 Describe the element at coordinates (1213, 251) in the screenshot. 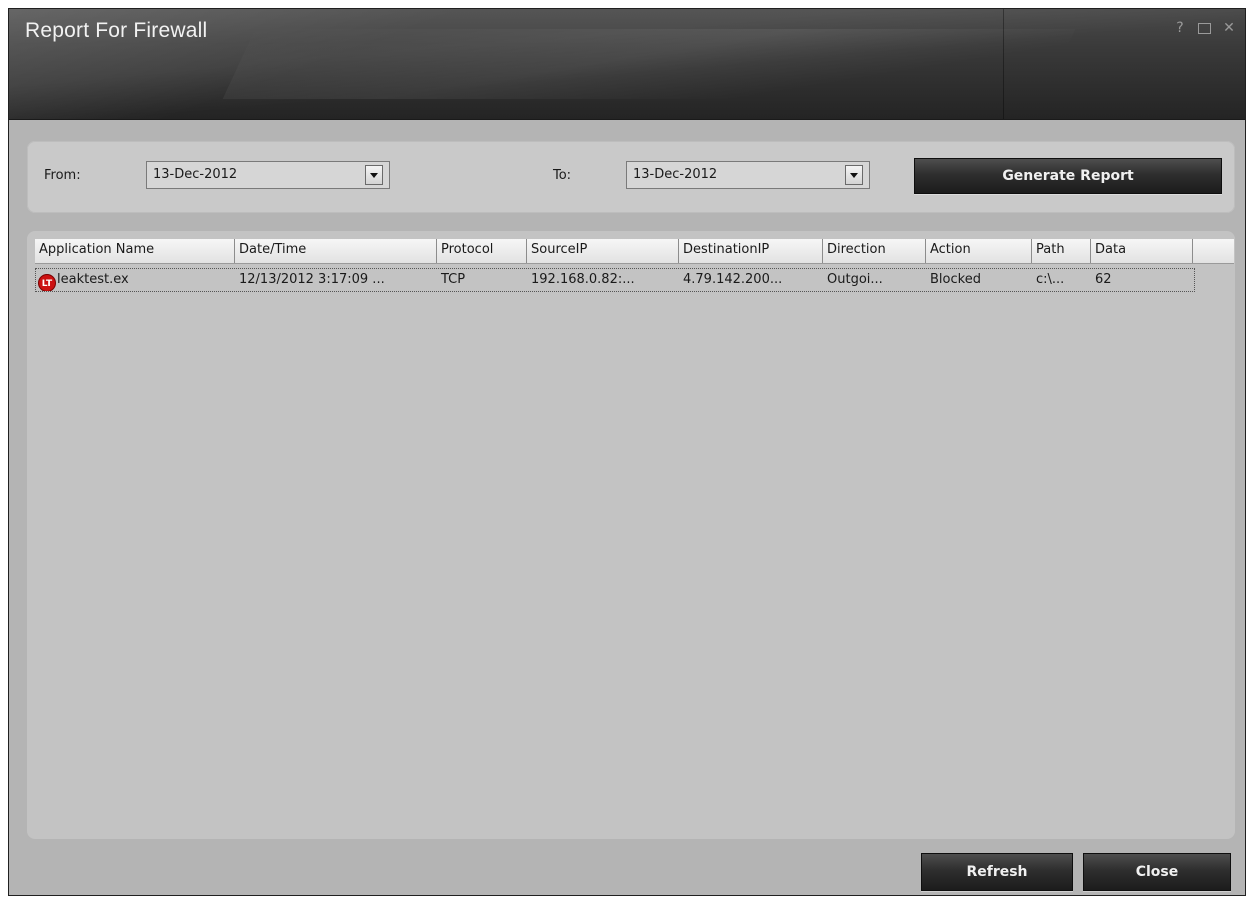

I see `column-header-filler` at that location.